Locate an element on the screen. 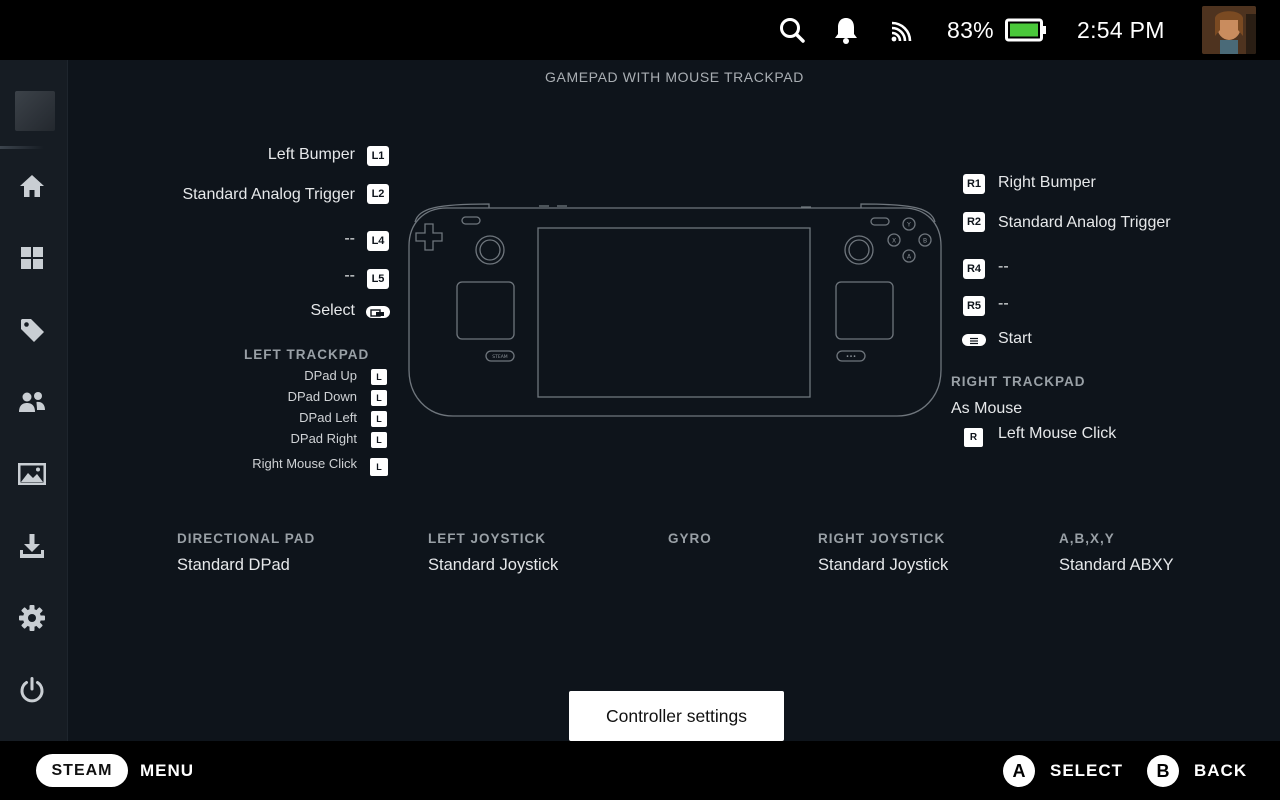 Image resolution: width=1280 pixels, height=800 pixels. sidebar-item-power is located at coordinates (32, 690).